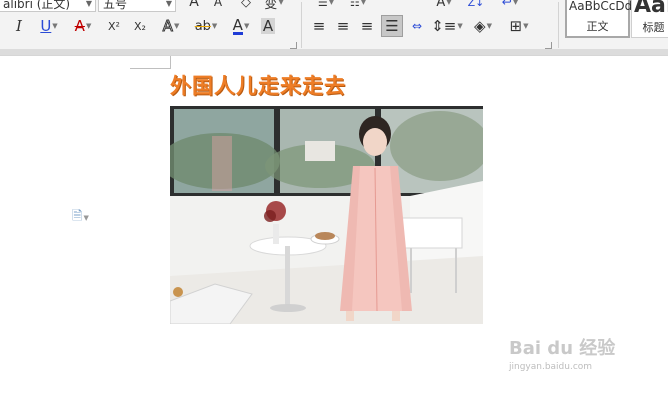 The width and height of the screenshot is (668, 404). I want to click on align-right-button: ≡, so click(367, 26).